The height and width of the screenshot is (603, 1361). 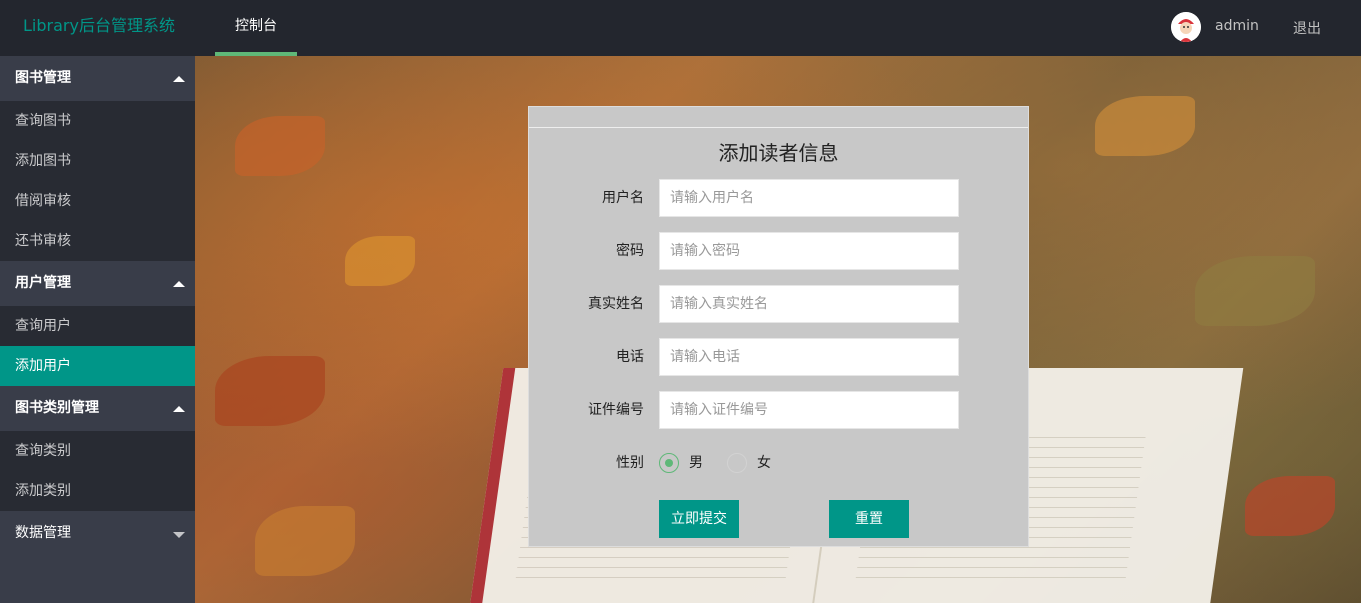 I want to click on caret-down-icon, so click(x=179, y=535).